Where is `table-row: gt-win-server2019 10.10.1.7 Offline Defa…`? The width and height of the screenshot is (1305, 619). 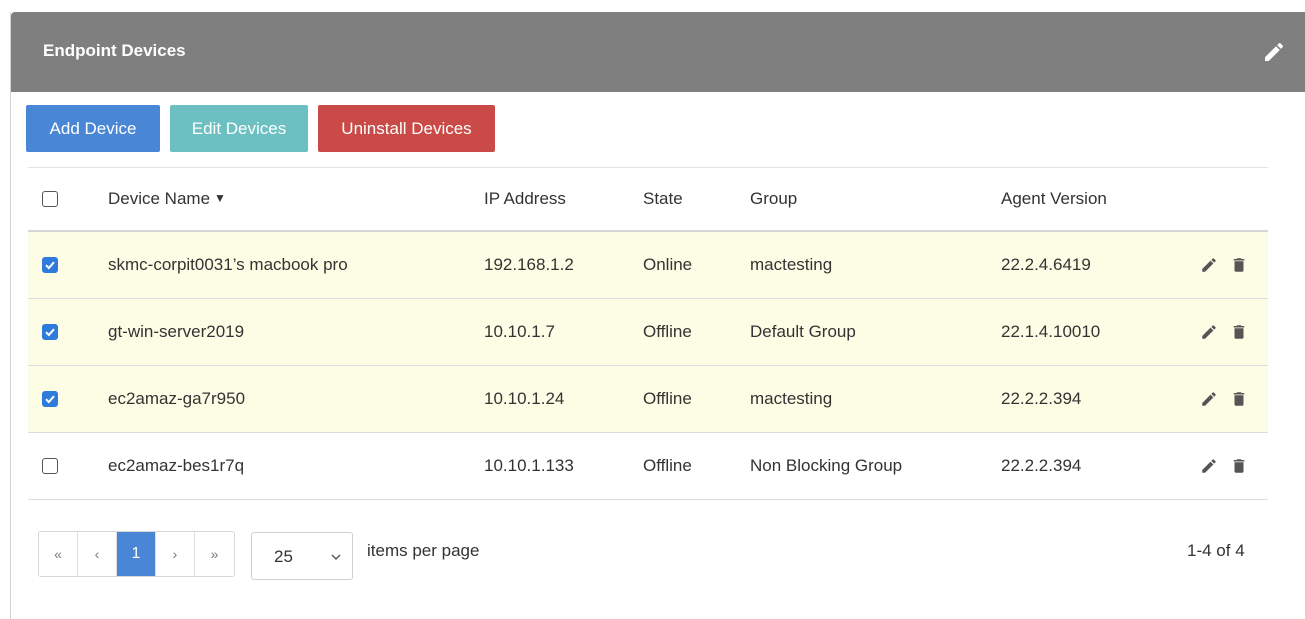 table-row: gt-win-server2019 10.10.1.7 Offline Defa… is located at coordinates (648, 332).